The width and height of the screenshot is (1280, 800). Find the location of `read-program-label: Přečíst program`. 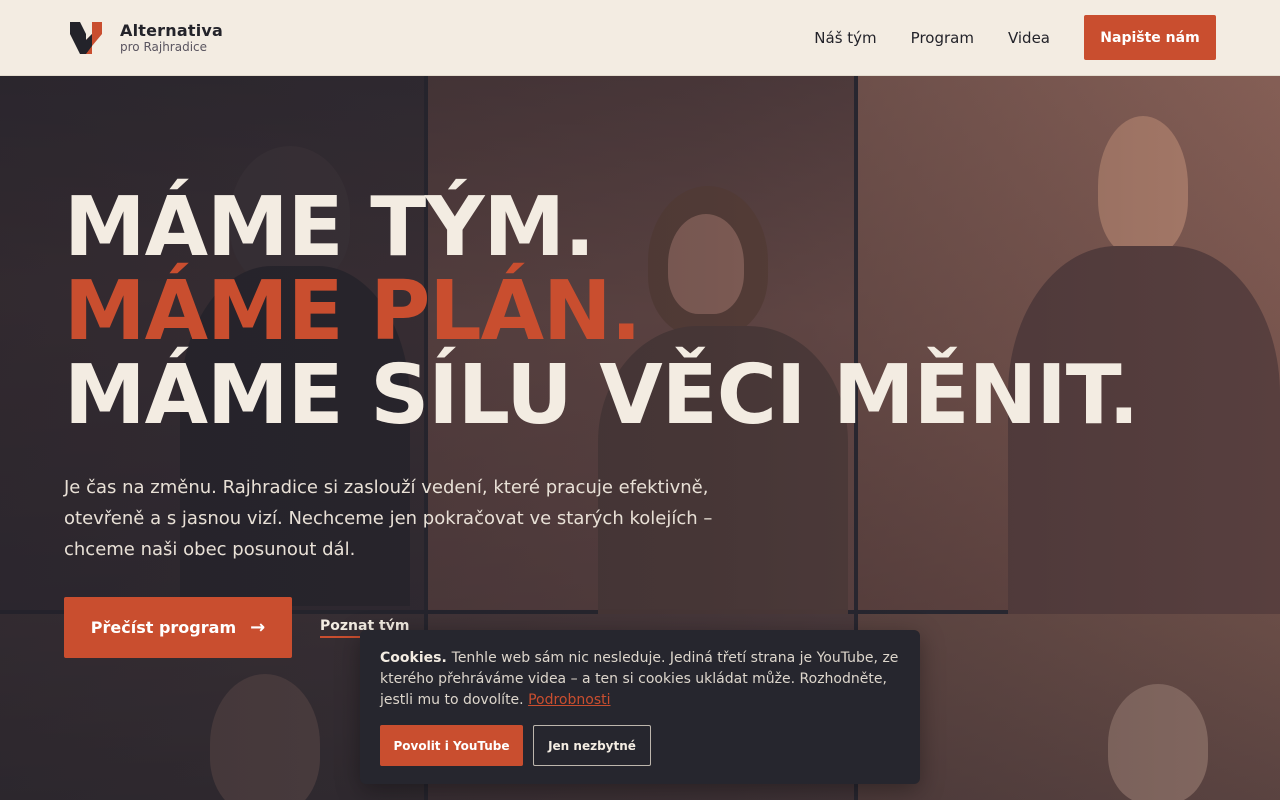

read-program-label: Přečíst program is located at coordinates (163, 627).